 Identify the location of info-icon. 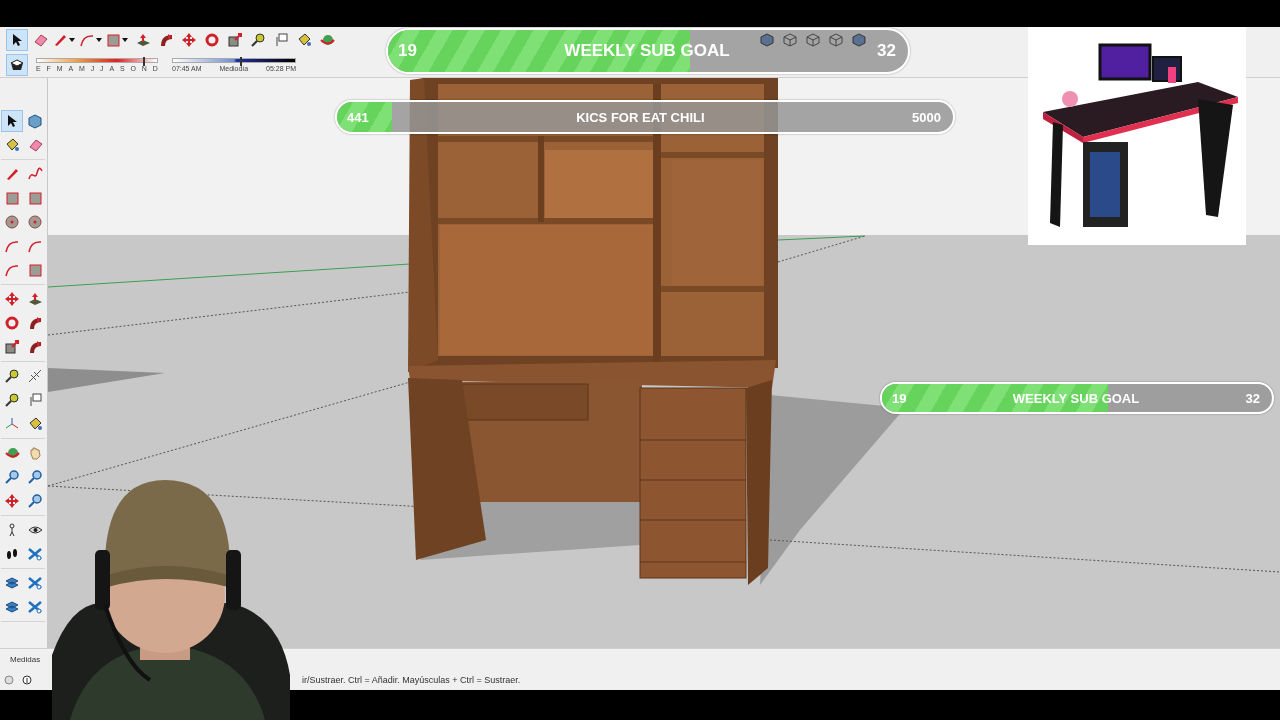
(27, 680).